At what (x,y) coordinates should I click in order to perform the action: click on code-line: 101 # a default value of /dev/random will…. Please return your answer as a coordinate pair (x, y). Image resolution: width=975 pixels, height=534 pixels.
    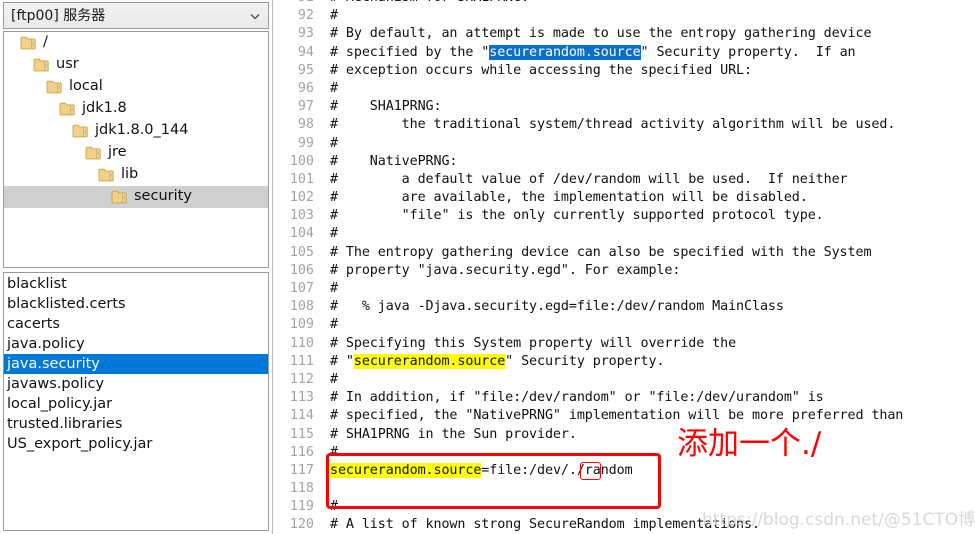
    Looking at the image, I should click on (623, 180).